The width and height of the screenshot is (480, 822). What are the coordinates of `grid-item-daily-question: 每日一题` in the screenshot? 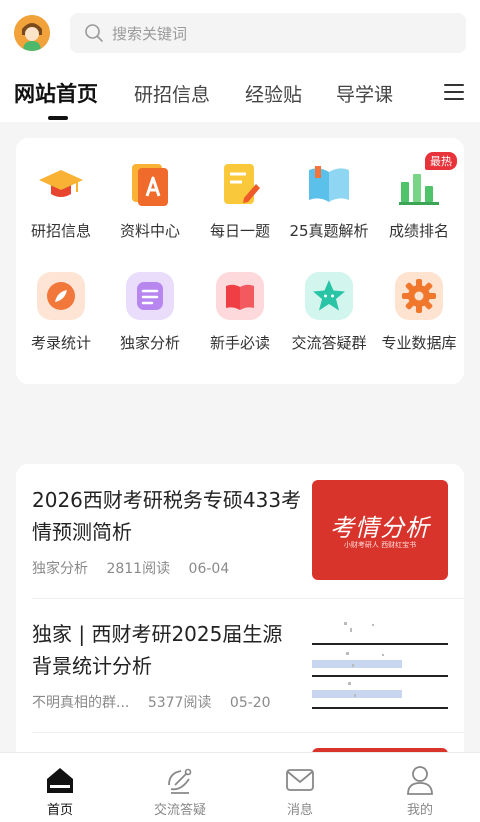 It's located at (240, 200).